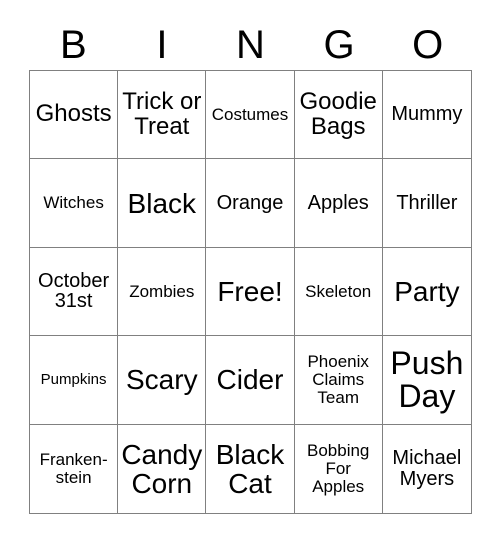  I want to click on bingo-cell-g4: Phoenix Claims Team, so click(338, 380).